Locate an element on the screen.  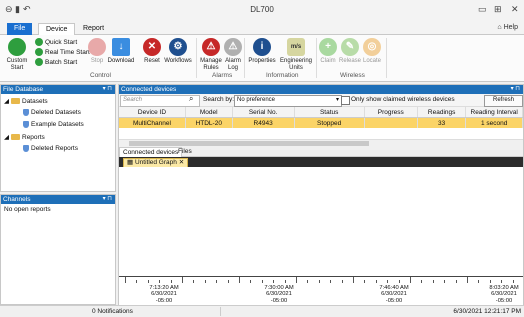
refresh-button: Refresh is located at coordinates (503, 101).